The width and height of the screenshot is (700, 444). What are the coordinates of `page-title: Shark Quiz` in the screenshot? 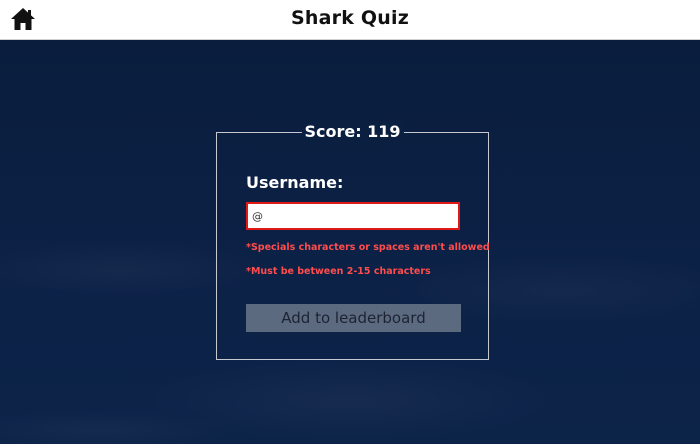 It's located at (350, 18).